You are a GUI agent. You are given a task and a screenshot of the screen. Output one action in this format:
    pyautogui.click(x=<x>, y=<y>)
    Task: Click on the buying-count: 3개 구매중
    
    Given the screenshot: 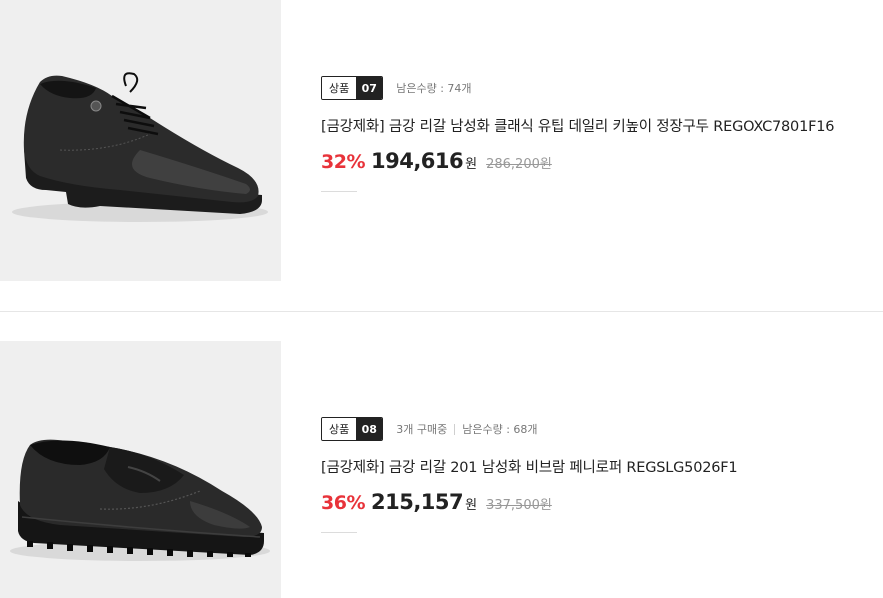 What is the action you would take?
    pyautogui.click(x=422, y=429)
    